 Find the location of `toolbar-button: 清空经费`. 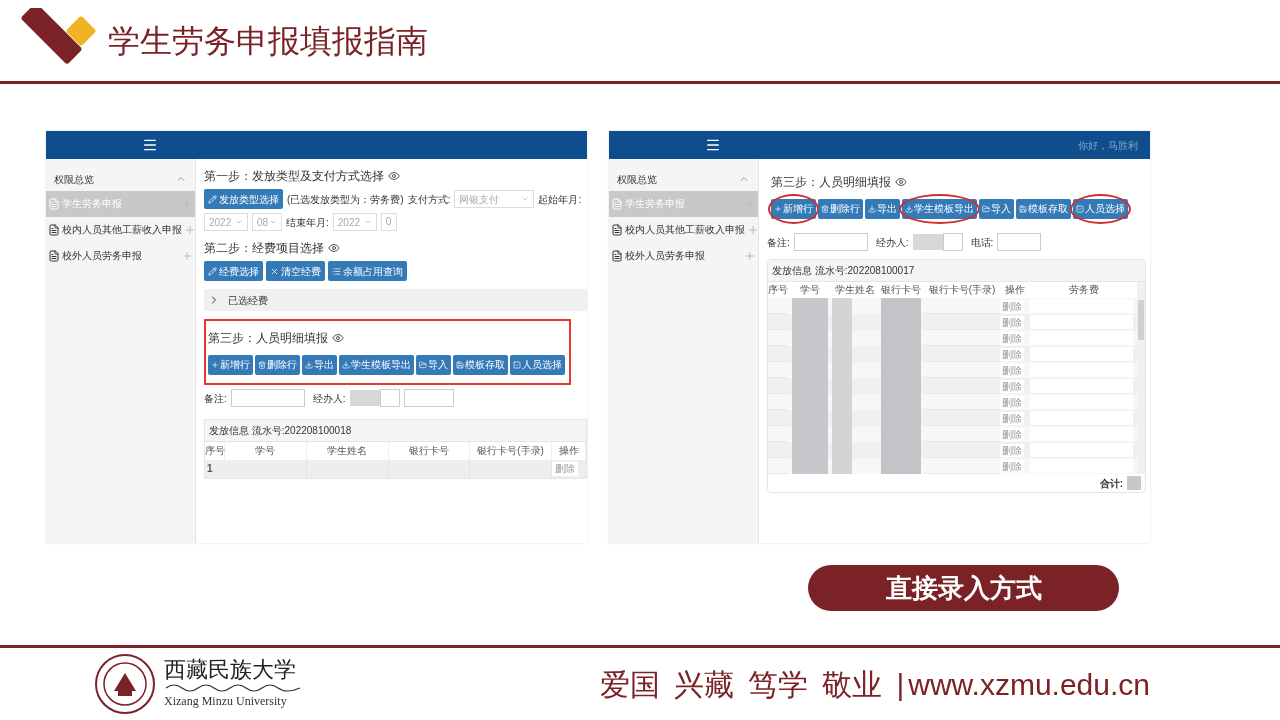

toolbar-button: 清空经费 is located at coordinates (295, 271).